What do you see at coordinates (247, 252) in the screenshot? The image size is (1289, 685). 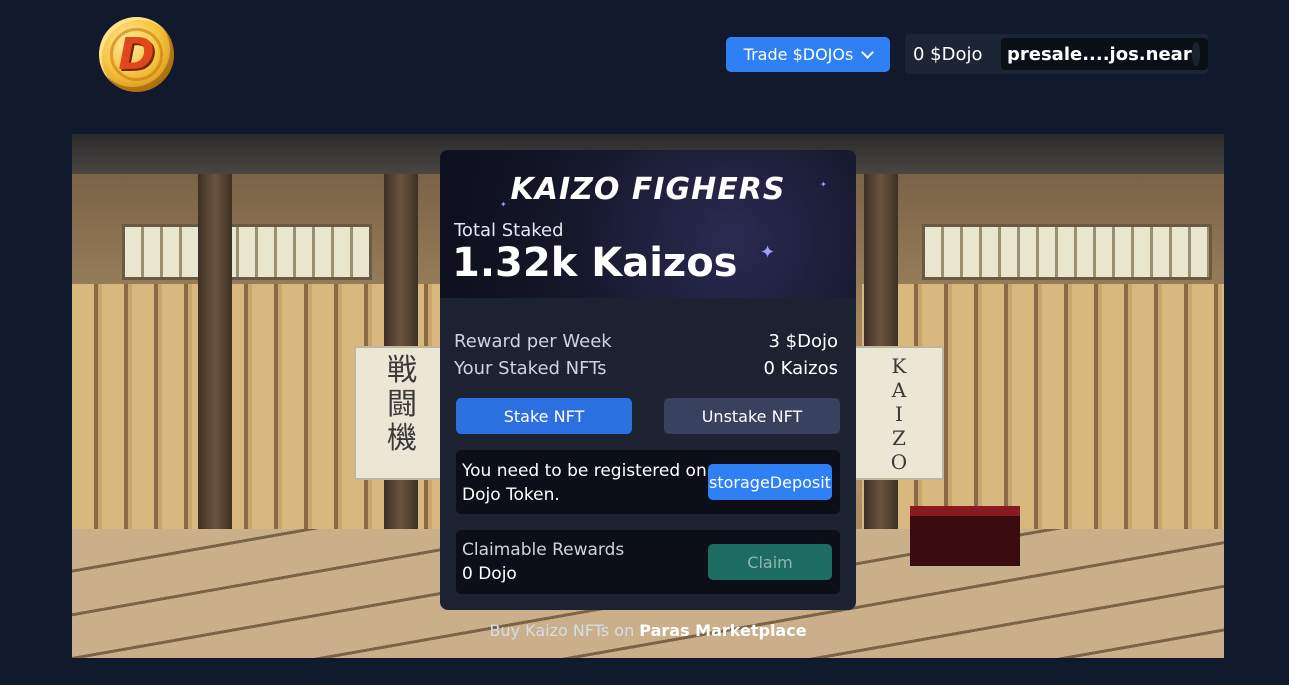 I see `left-window` at bounding box center [247, 252].